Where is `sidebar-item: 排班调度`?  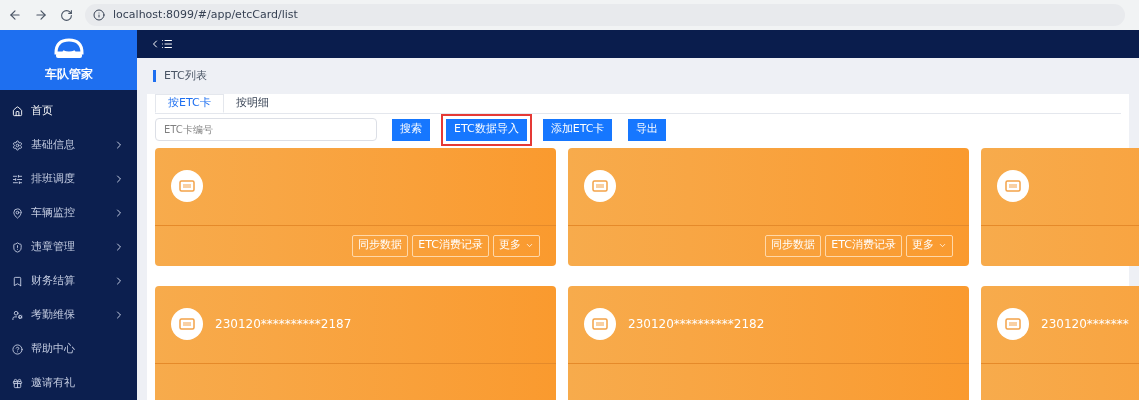 sidebar-item: 排班调度 is located at coordinates (68, 179).